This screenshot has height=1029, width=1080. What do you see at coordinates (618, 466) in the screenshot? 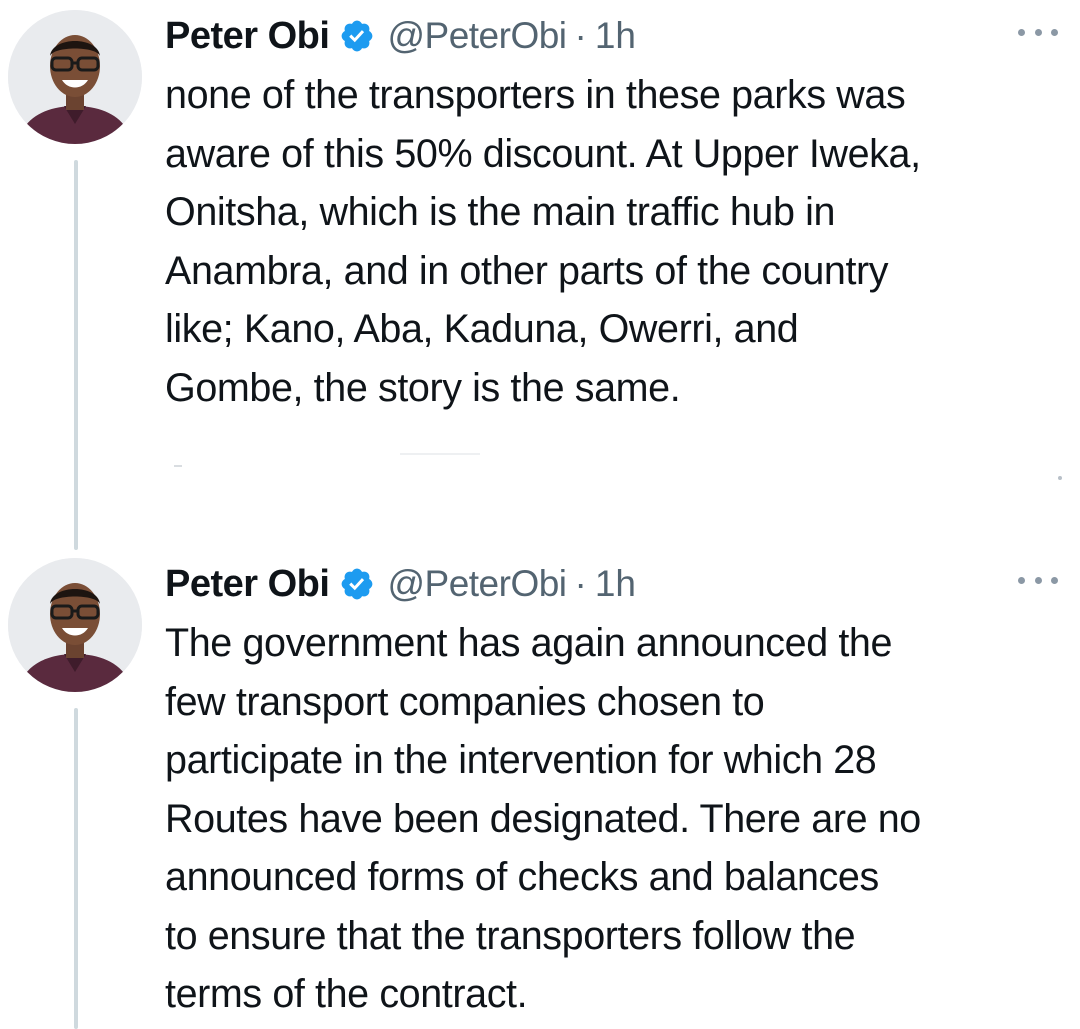
I see `faint-scan-marks` at bounding box center [618, 466].